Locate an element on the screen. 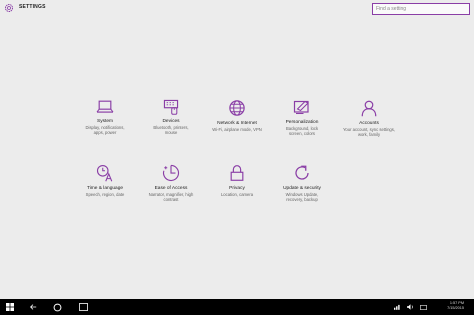 The height and width of the screenshot is (315, 474). keyboard-icon is located at coordinates (423, 307).